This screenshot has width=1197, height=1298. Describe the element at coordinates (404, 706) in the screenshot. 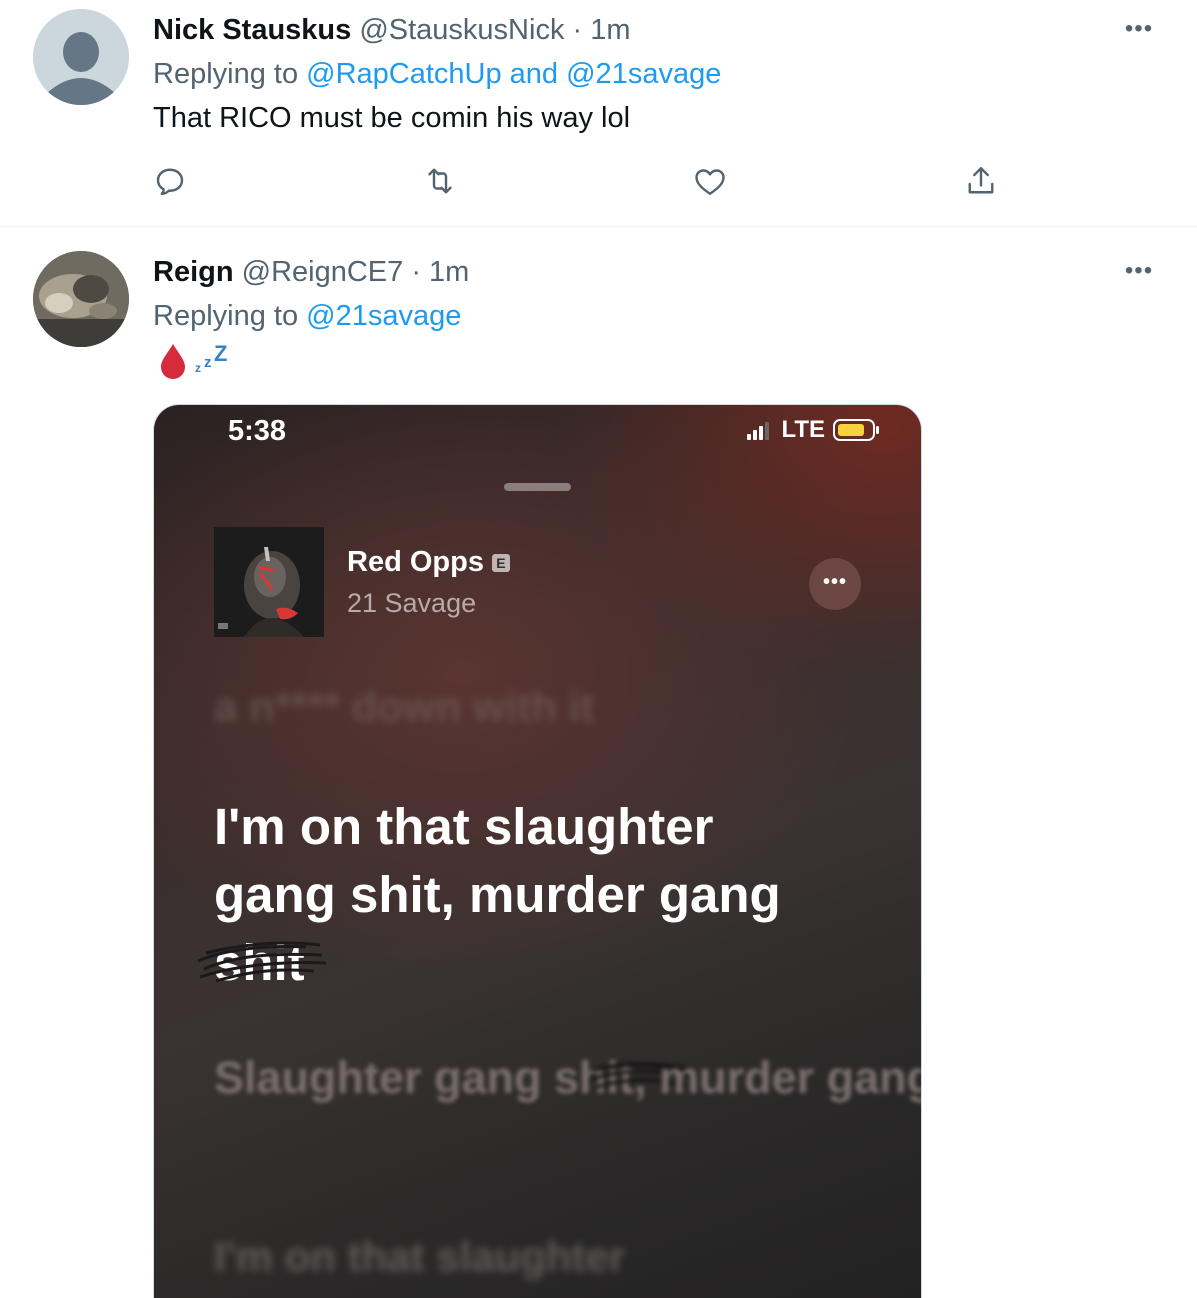

I see `lyric-line-previous: a n**** down with it` at that location.